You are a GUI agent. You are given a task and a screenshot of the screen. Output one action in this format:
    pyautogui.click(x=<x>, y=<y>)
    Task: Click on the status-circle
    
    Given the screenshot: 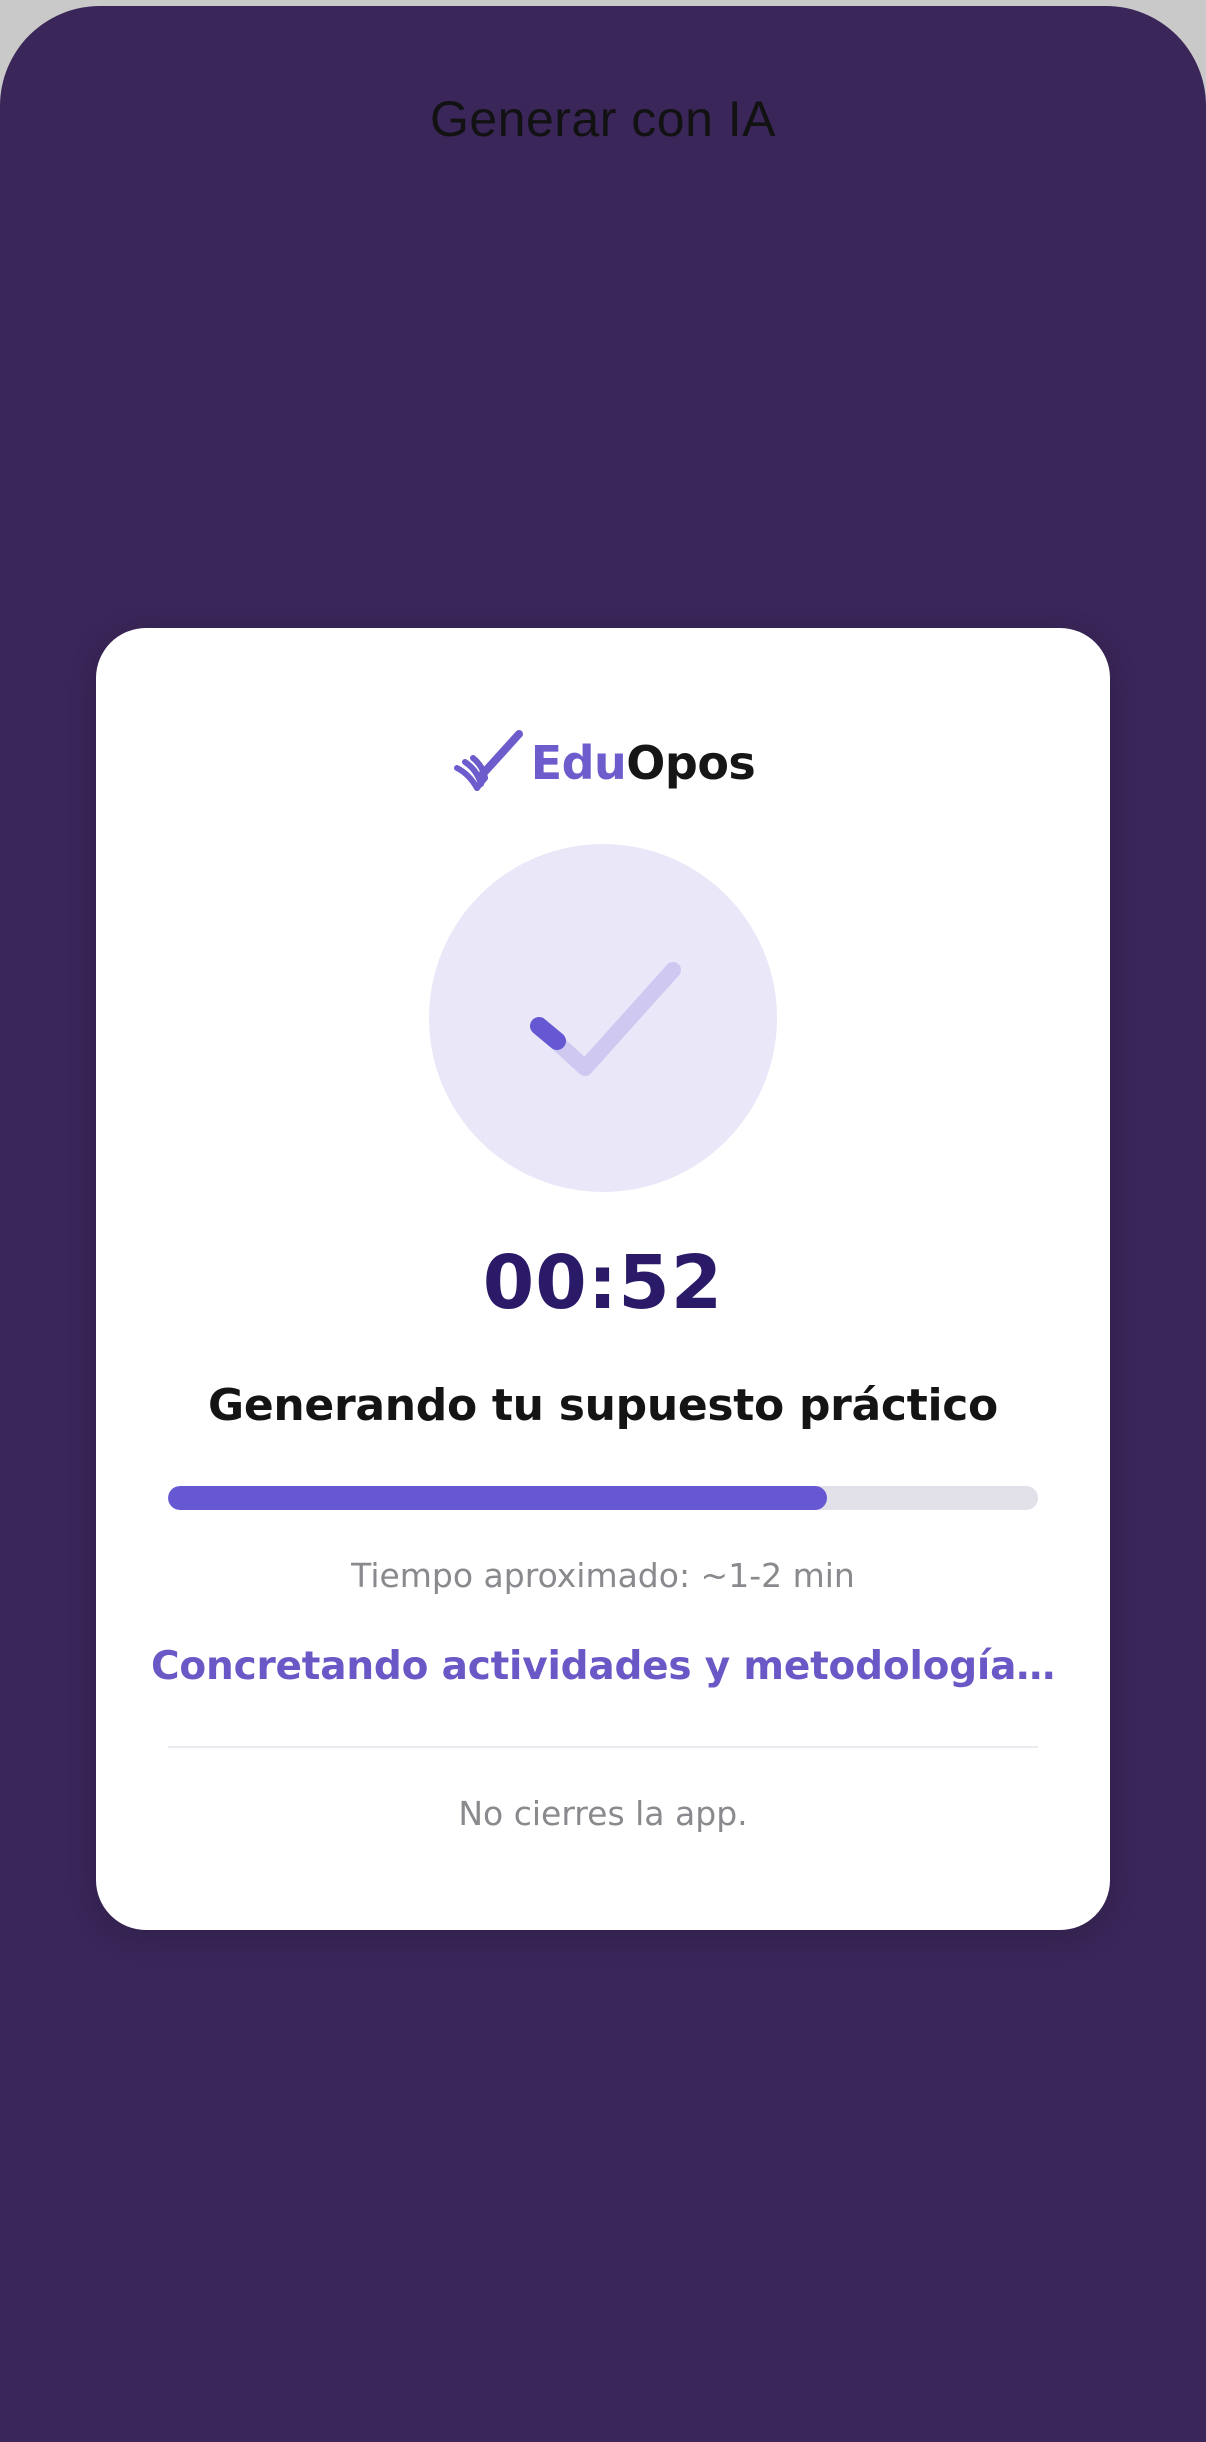 What is the action you would take?
    pyautogui.click(x=603, y=1018)
    